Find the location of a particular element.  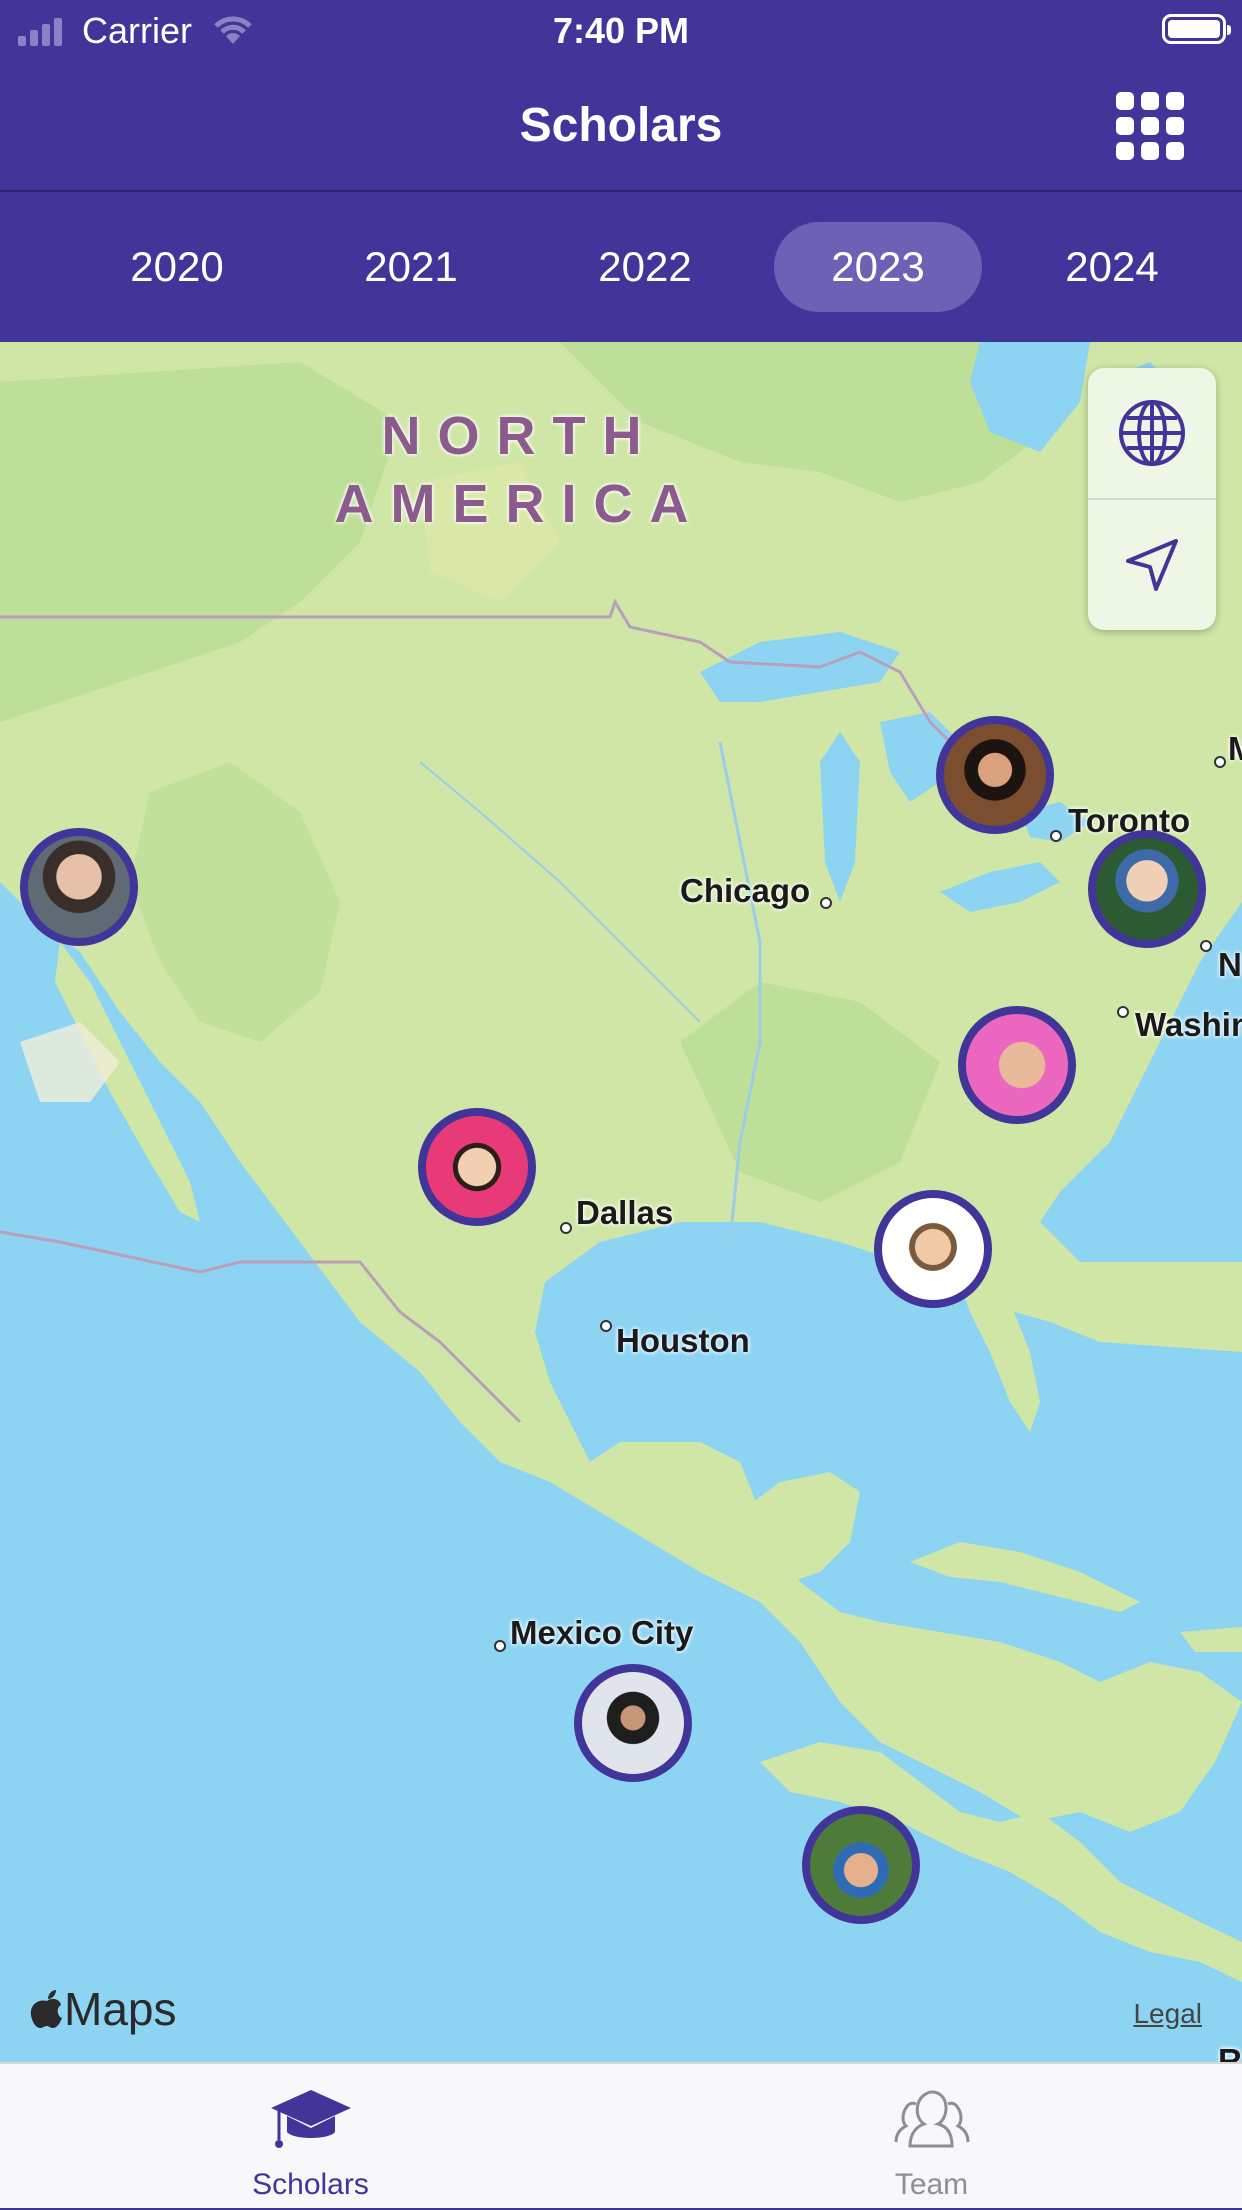

city-label-chicago: Chicago is located at coordinates (745, 890).